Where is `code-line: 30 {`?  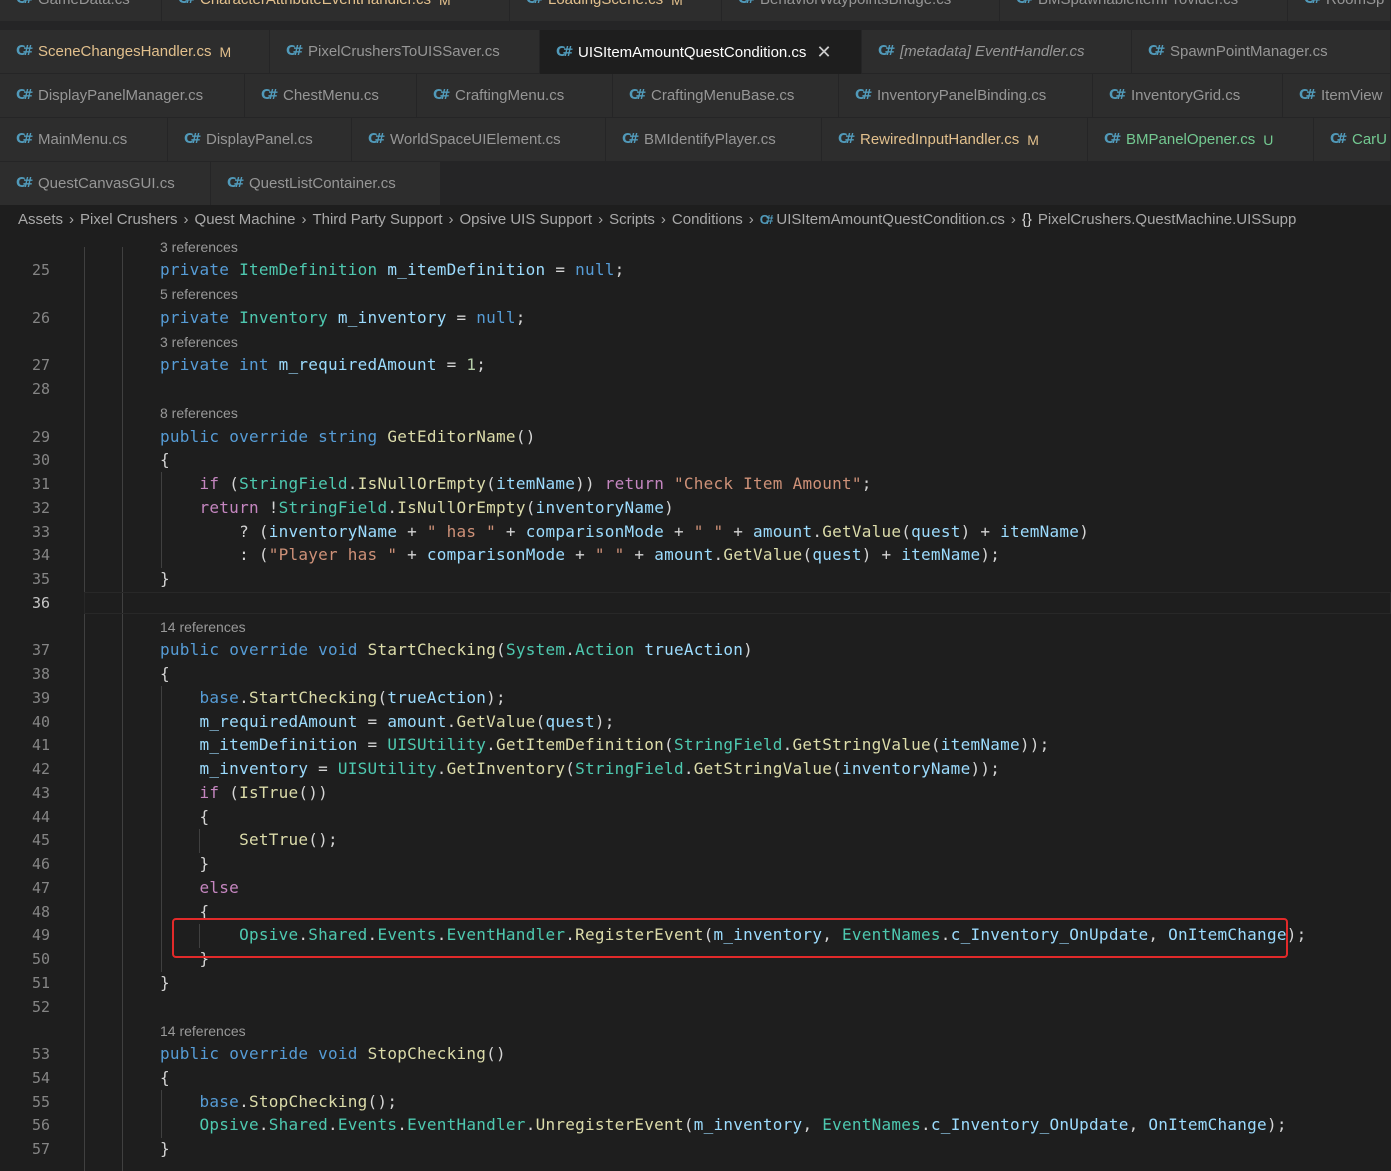
code-line: 30 { is located at coordinates (695, 460).